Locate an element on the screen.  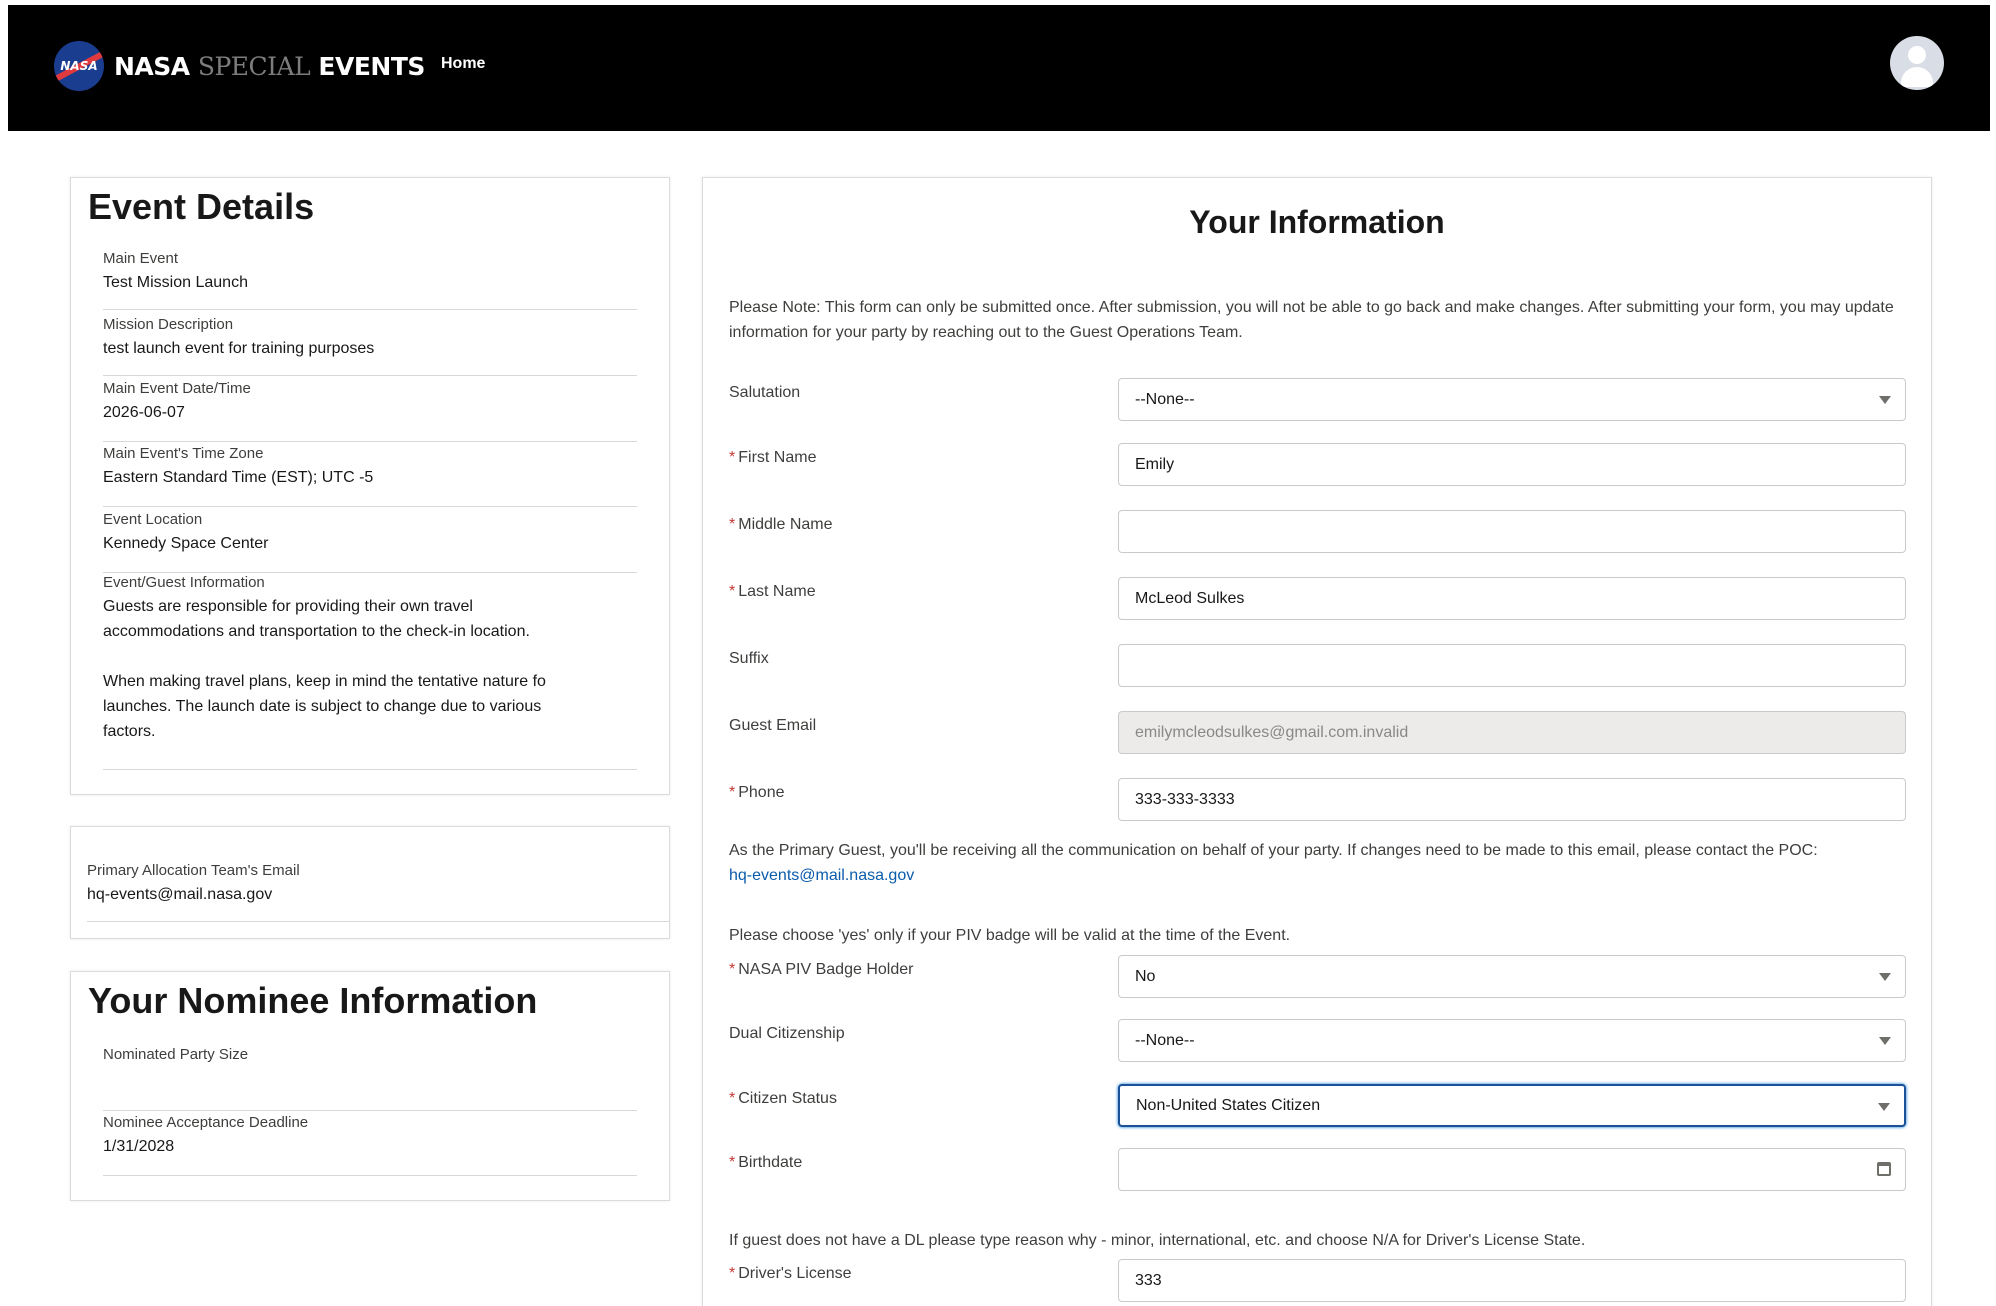
birthdate-input is located at coordinates (1512, 1169).